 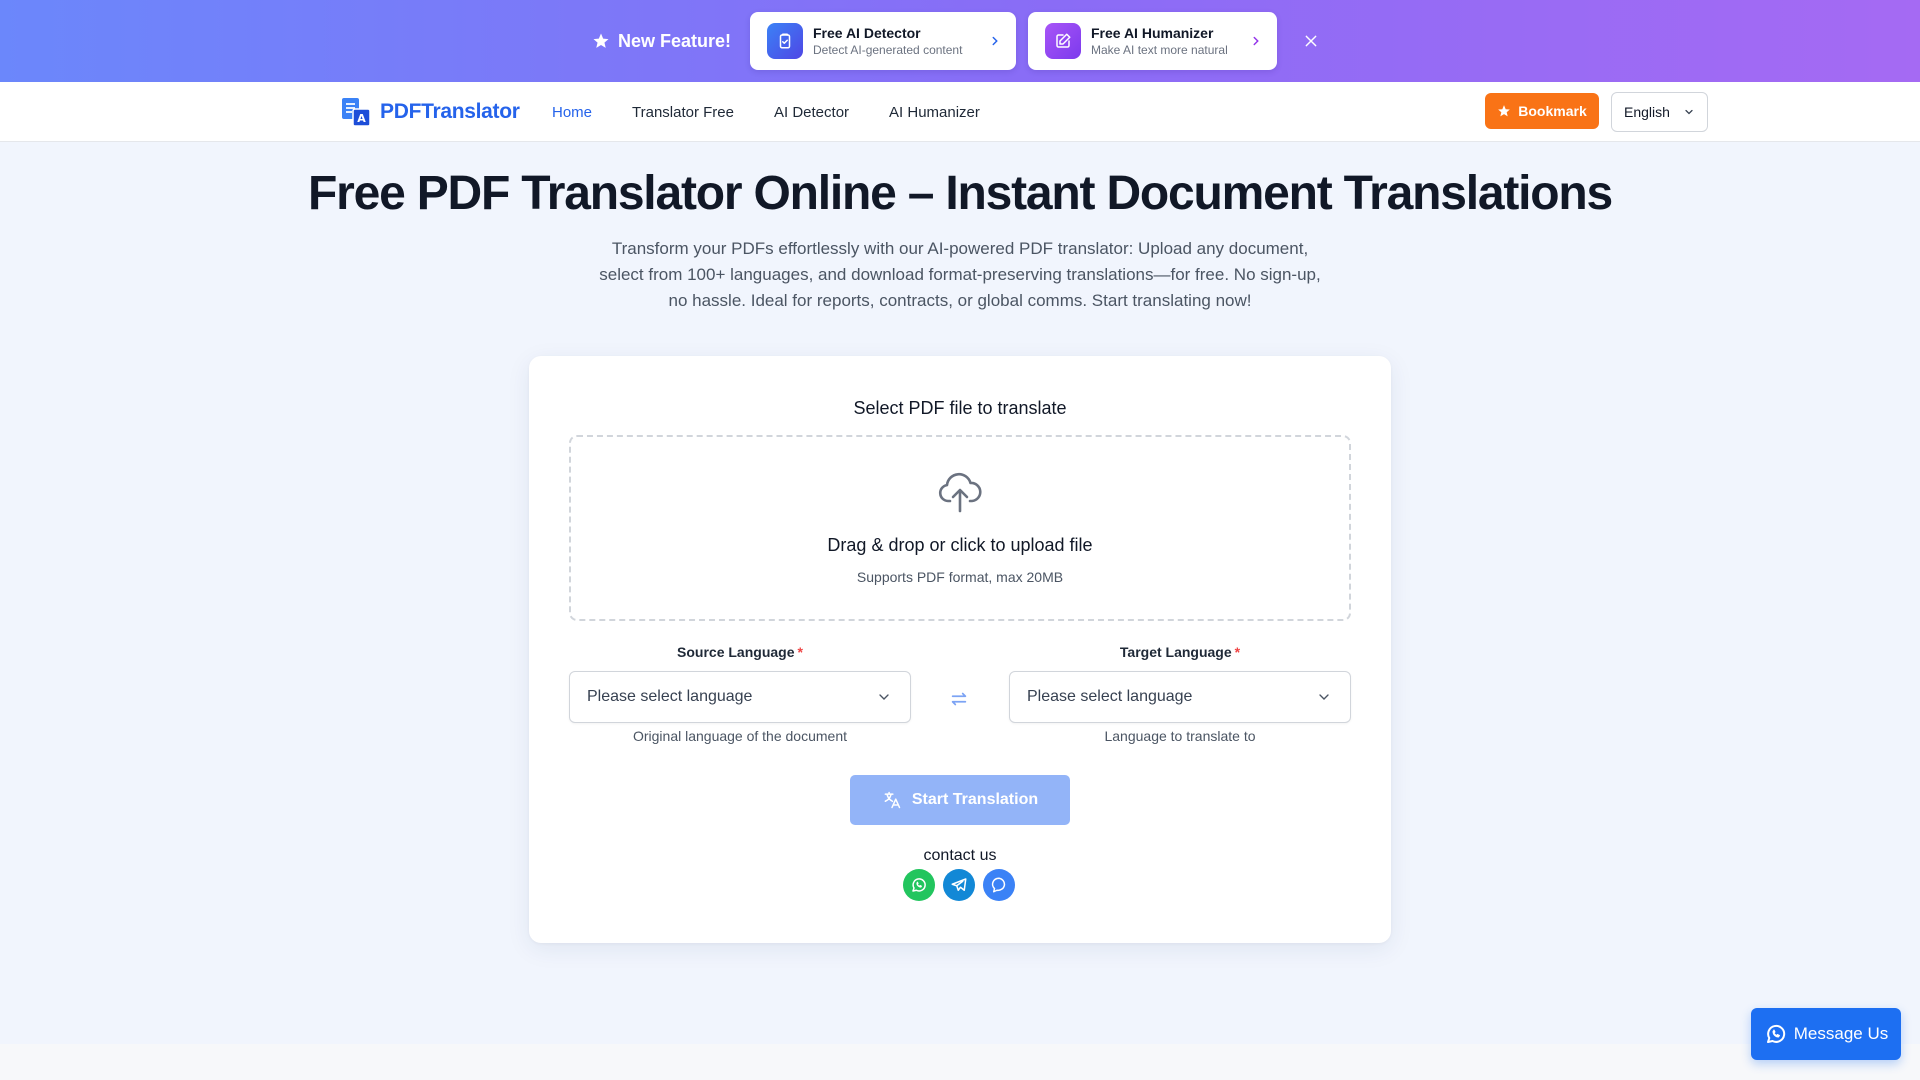 What do you see at coordinates (867, 33) in the screenshot?
I see `ai-detector-title: Free AI Detector` at bounding box center [867, 33].